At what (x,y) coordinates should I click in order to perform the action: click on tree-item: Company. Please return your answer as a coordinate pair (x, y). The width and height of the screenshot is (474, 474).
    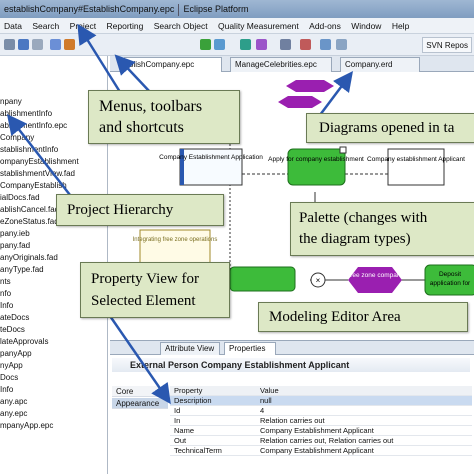
    Looking at the image, I should click on (17, 137).